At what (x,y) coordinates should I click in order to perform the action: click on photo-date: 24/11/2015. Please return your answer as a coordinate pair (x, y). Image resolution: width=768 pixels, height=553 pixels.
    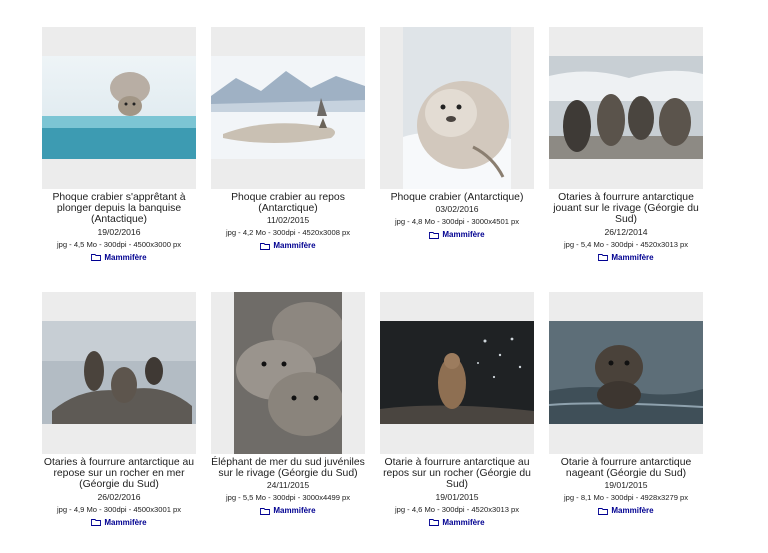
    Looking at the image, I should click on (288, 485).